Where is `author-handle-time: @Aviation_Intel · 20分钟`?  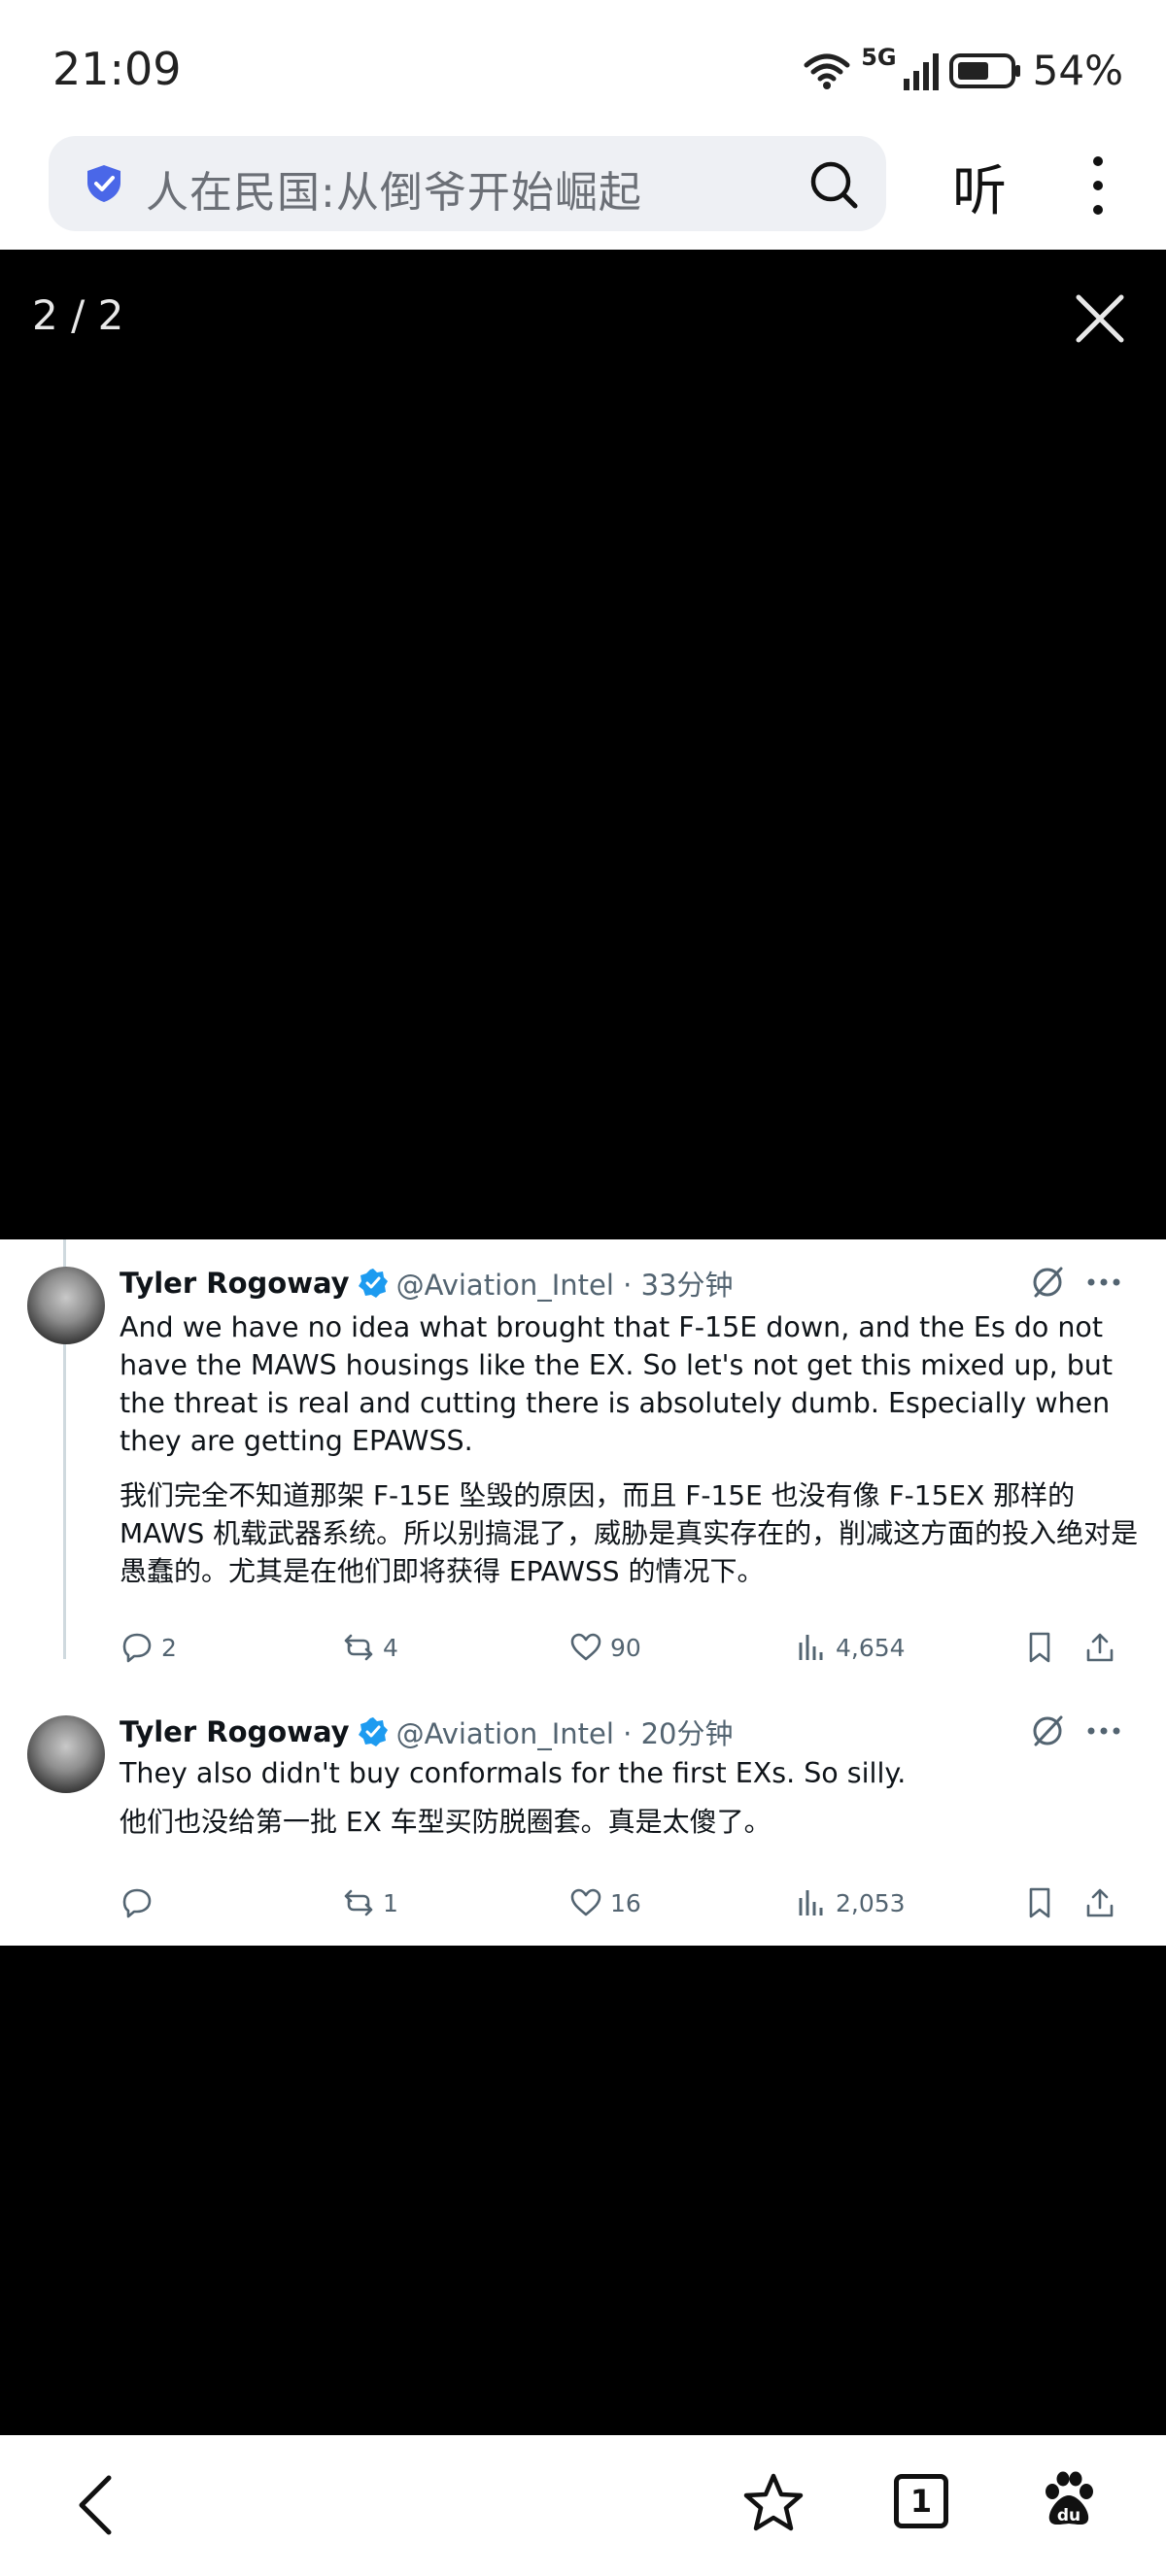 author-handle-time: @Aviation_Intel · 20分钟 is located at coordinates (564, 1733).